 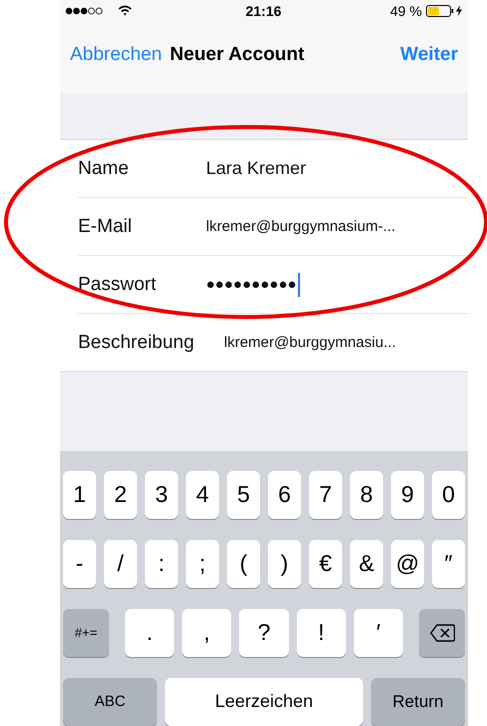 I want to click on function-key: ABC, so click(x=110, y=702).